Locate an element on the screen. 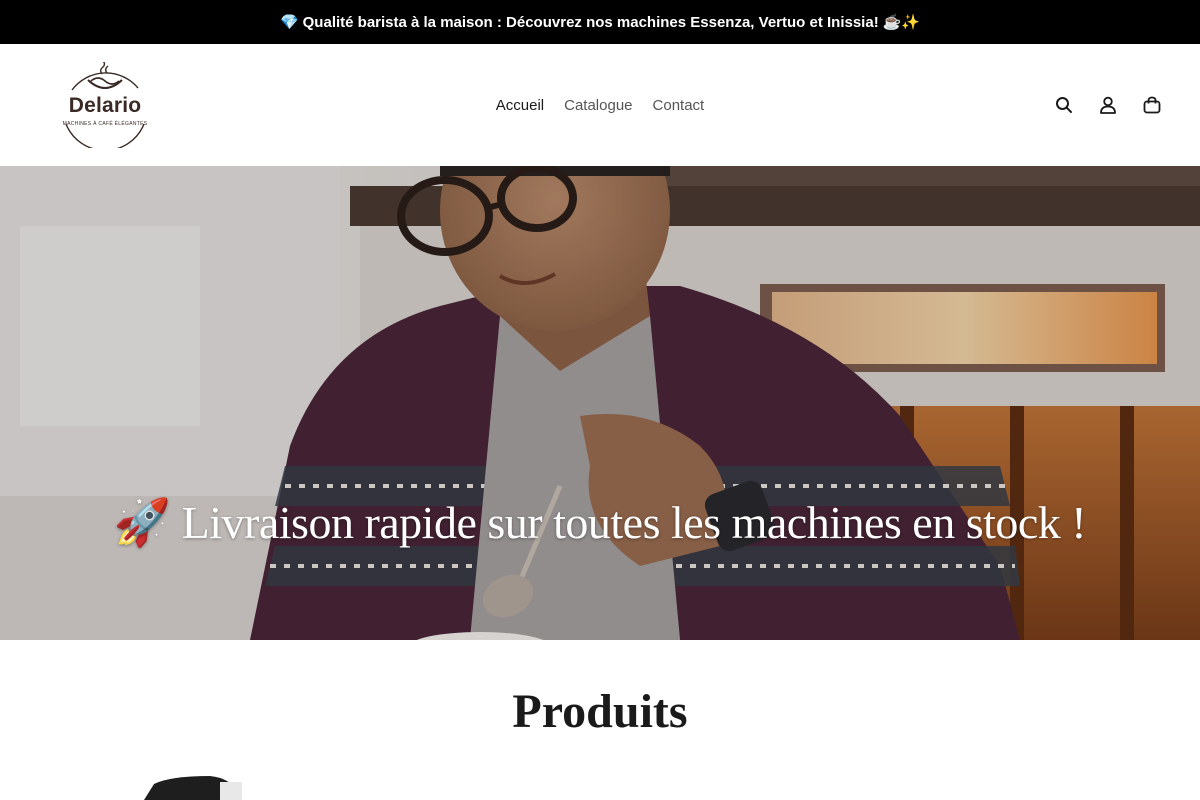  account-icon is located at coordinates (1108, 105).